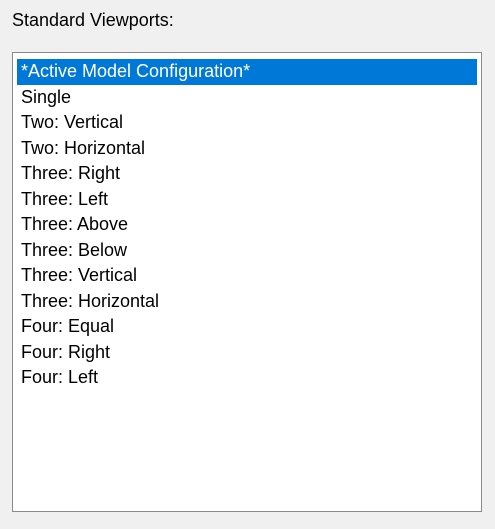 The height and width of the screenshot is (529, 495). What do you see at coordinates (247, 98) in the screenshot?
I see `list-item-single: Single` at bounding box center [247, 98].